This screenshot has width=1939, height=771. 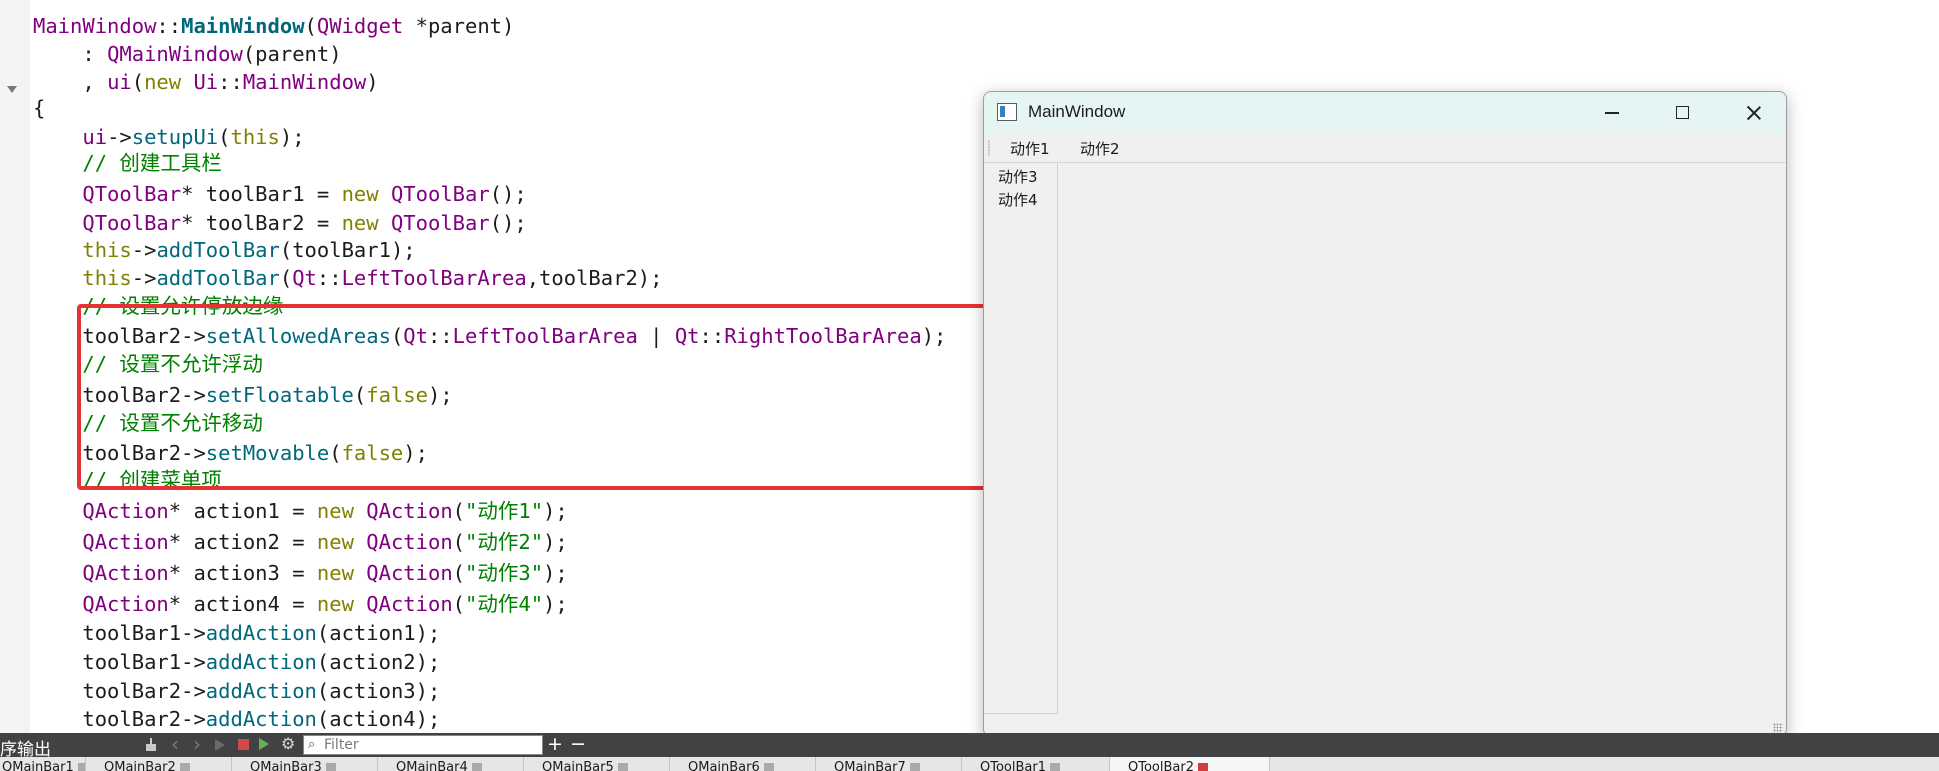 I want to click on code-line: toolBar2->addAction(action4);, so click(x=236, y=719).